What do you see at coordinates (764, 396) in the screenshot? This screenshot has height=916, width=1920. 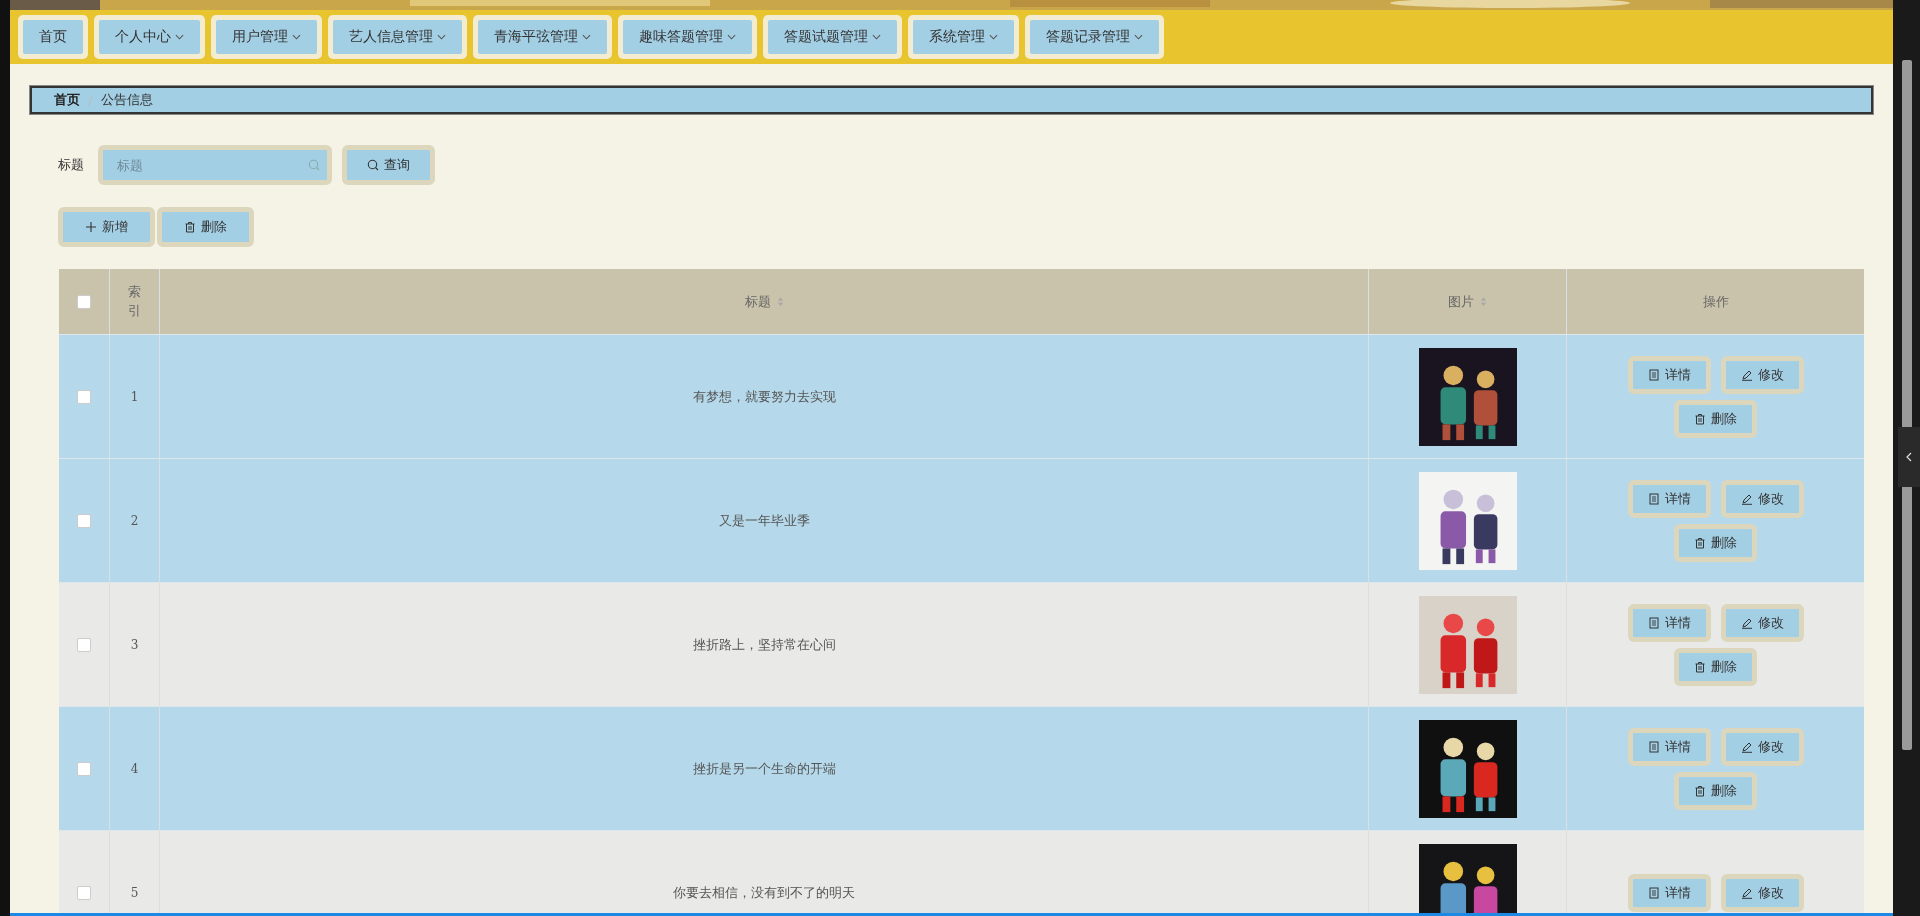 I see `table-cell: 有梦想，就要努力去实现` at bounding box center [764, 396].